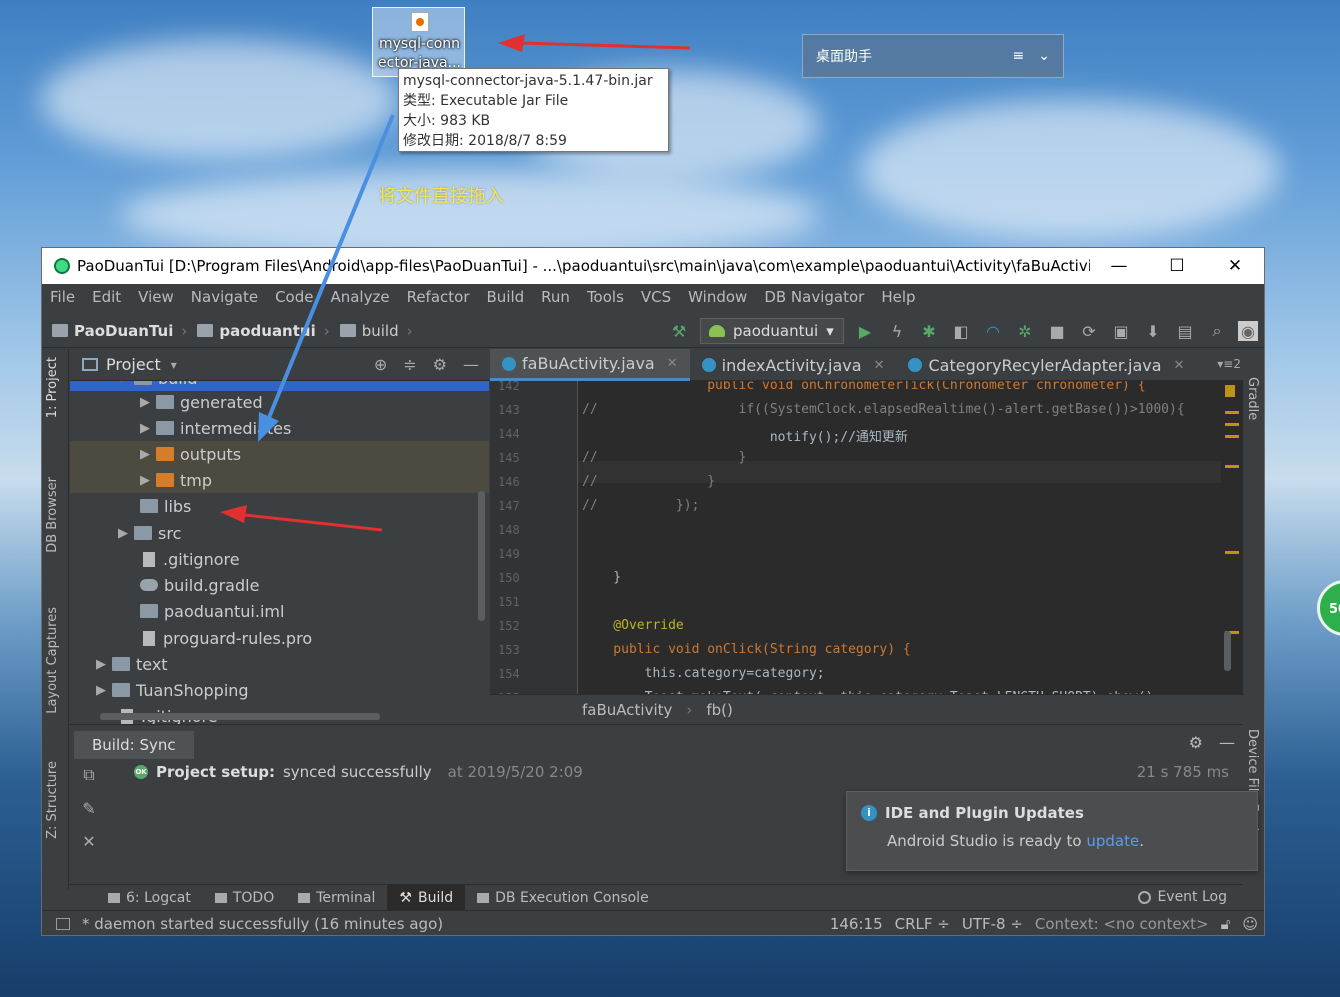  Describe the element at coordinates (563, 898) in the screenshot. I see `tab-db-execution-console: DB Execution Console` at that location.